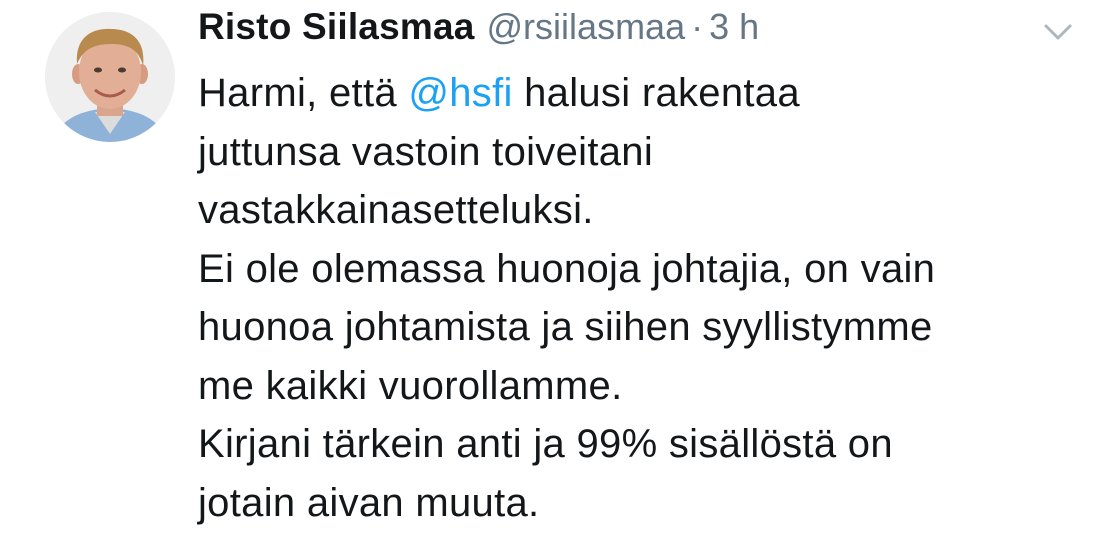 The width and height of the screenshot is (1100, 540). Describe the element at coordinates (369, 502) in the screenshot. I see `tweet-text-line: jotain aivan muuta.` at that location.